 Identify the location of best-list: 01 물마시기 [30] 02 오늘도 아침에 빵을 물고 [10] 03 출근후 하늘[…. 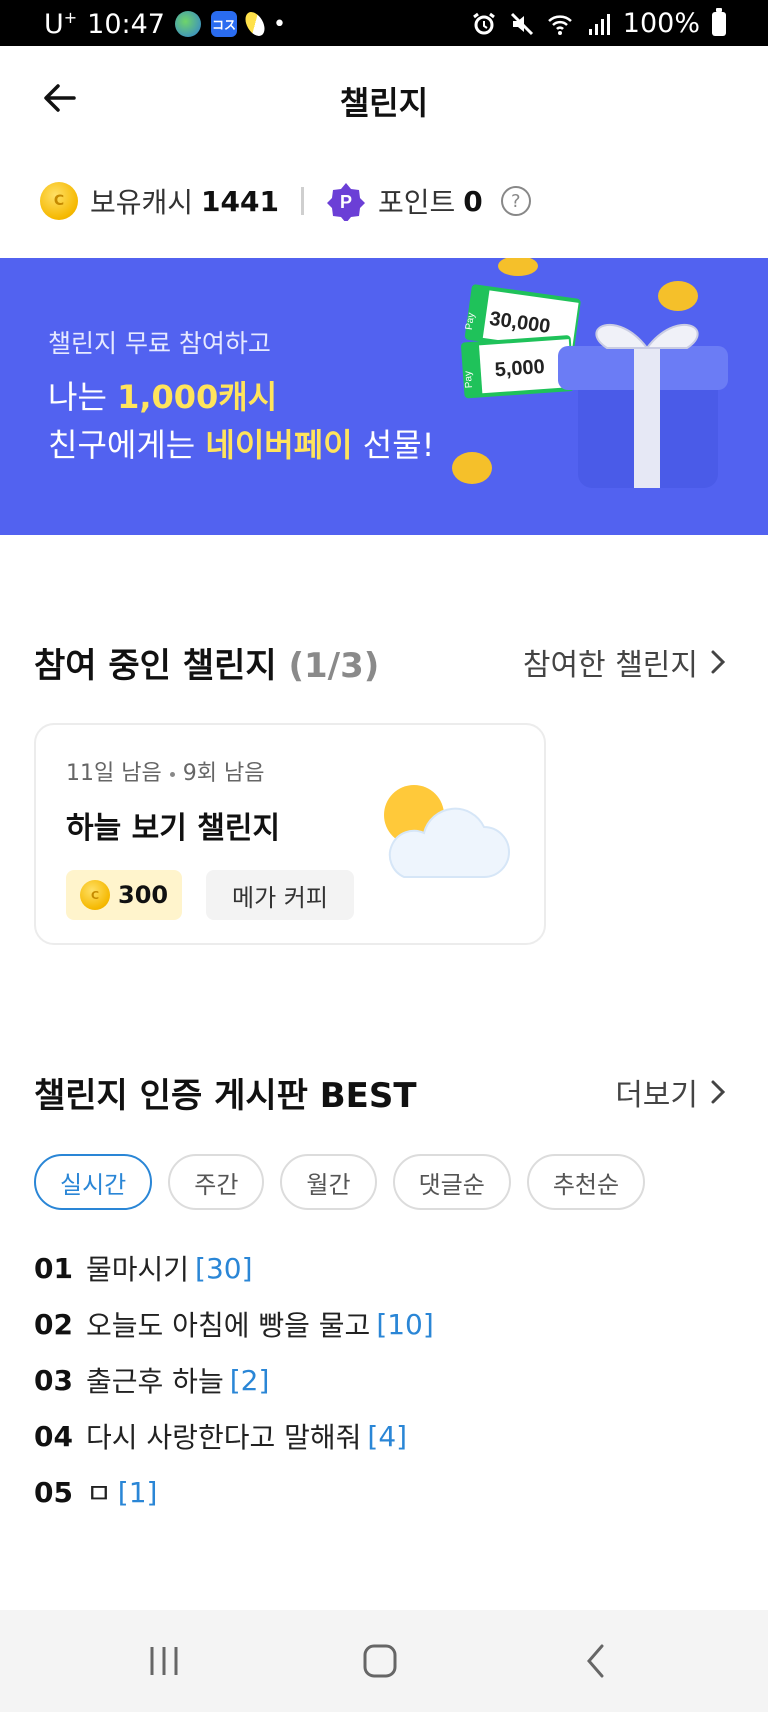
(234, 1380).